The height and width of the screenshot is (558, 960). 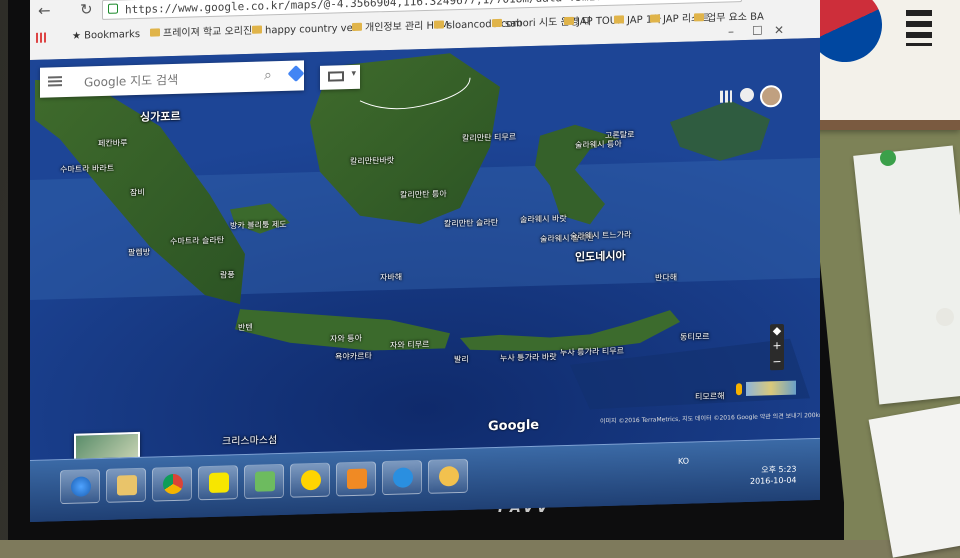 What do you see at coordinates (78, 36) in the screenshot?
I see `star-icon: ★` at bounding box center [78, 36].